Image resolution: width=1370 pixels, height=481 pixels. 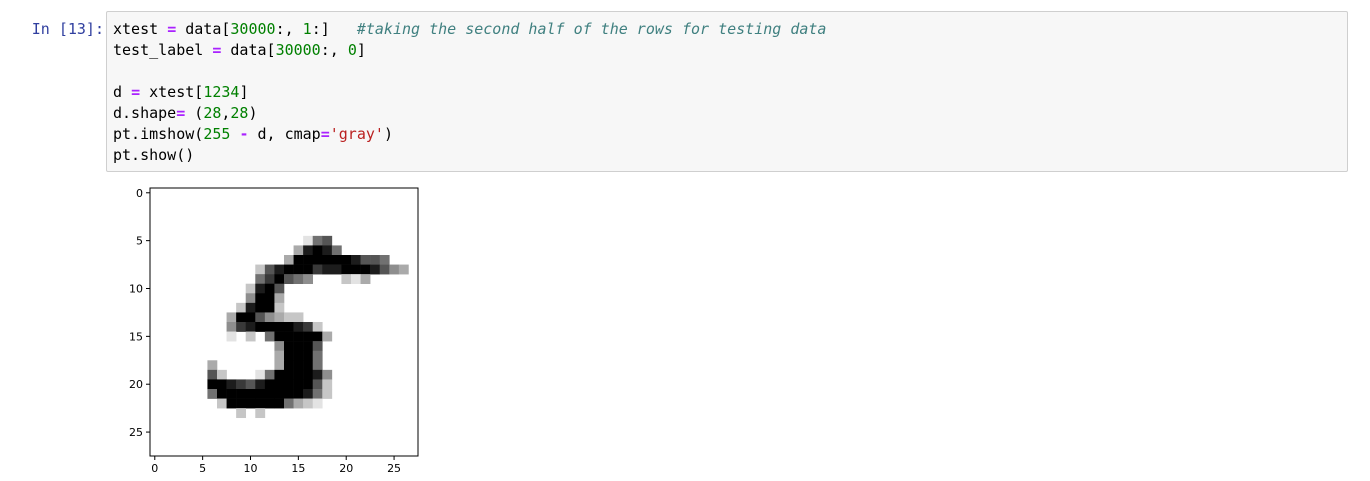 What do you see at coordinates (469, 71) in the screenshot?
I see `code-line` at bounding box center [469, 71].